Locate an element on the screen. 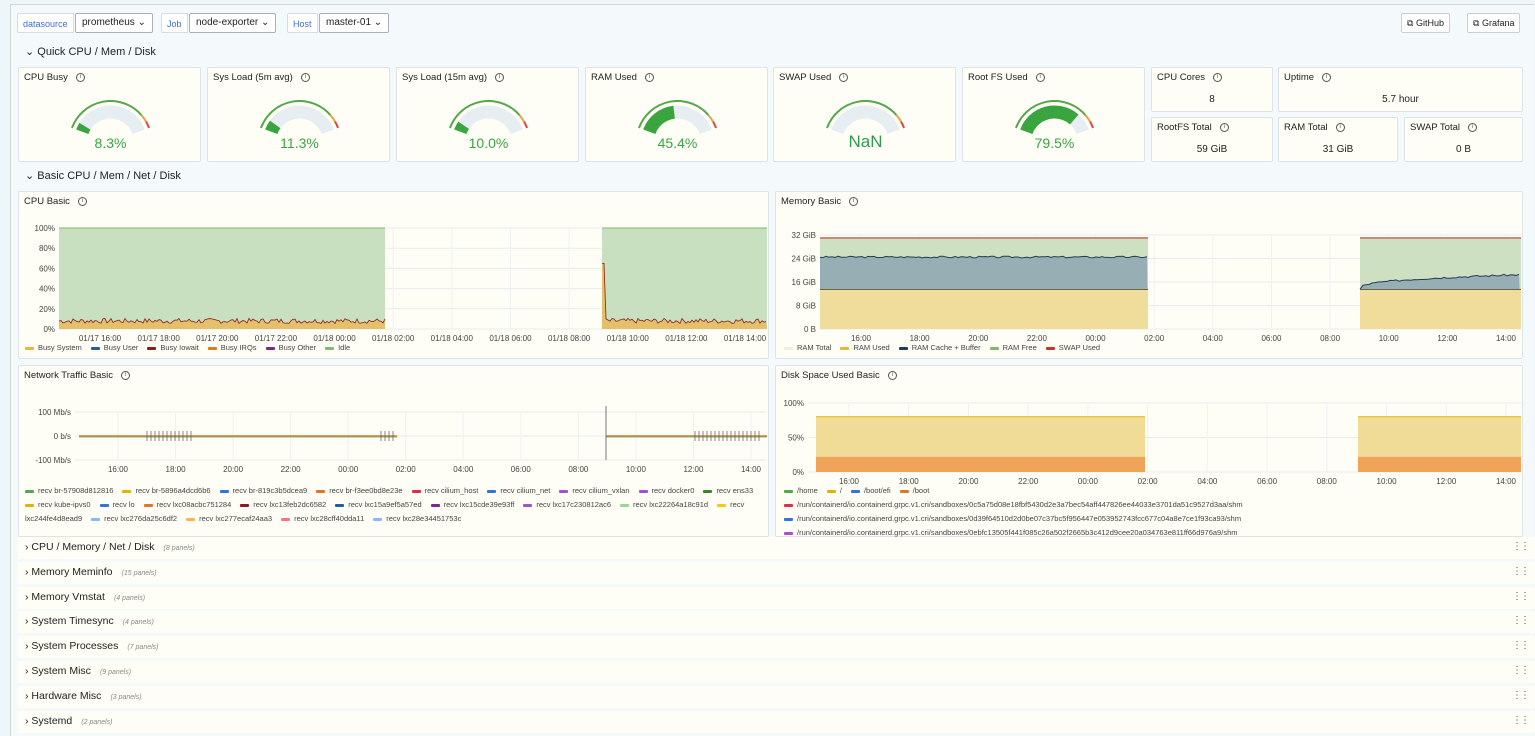 Image resolution: width=1535 pixels, height=736 pixels. host-select: master-01 ⌄ is located at coordinates (354, 23).